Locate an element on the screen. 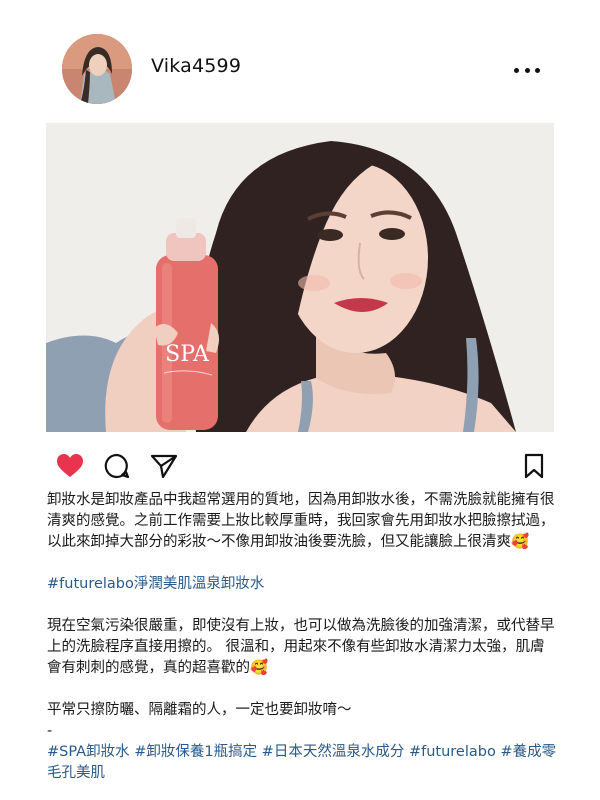 This screenshot has height=800, width=600. bookmark-button is located at coordinates (534, 468).